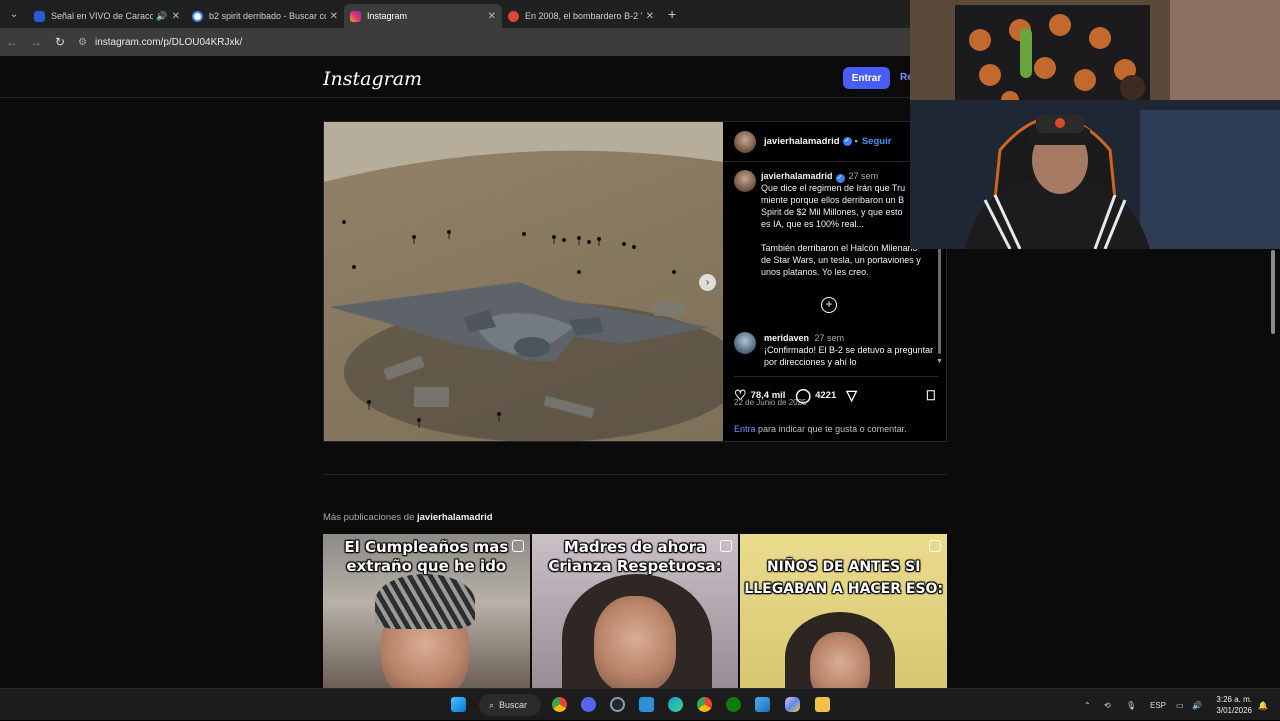  I want to click on caracol-favicon-icon, so click(39, 16).